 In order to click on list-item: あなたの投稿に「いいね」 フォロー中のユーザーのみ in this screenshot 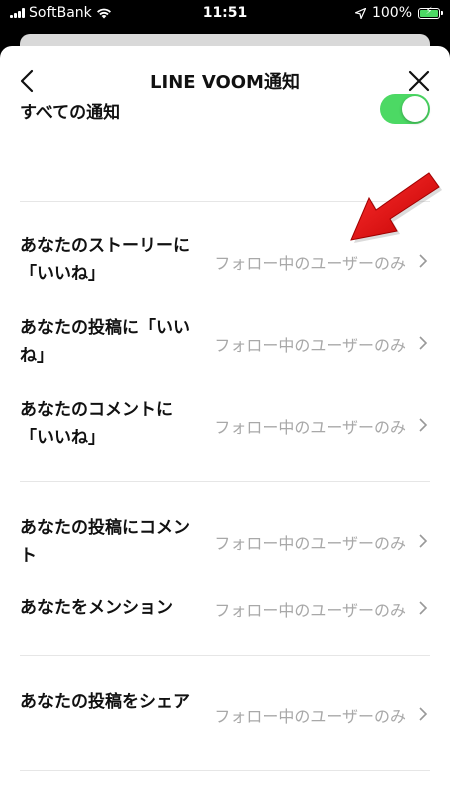, I will do `click(225, 342)`.